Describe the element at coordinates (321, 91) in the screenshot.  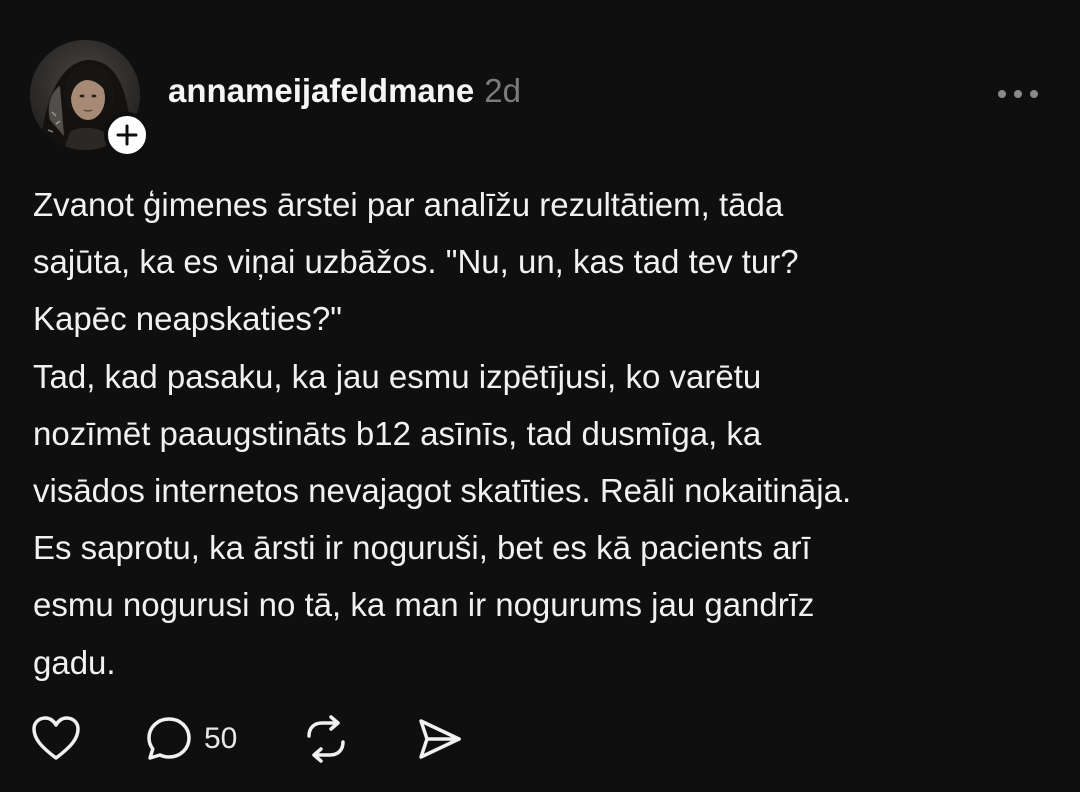
I see `username-link: annameijafeldmane` at that location.